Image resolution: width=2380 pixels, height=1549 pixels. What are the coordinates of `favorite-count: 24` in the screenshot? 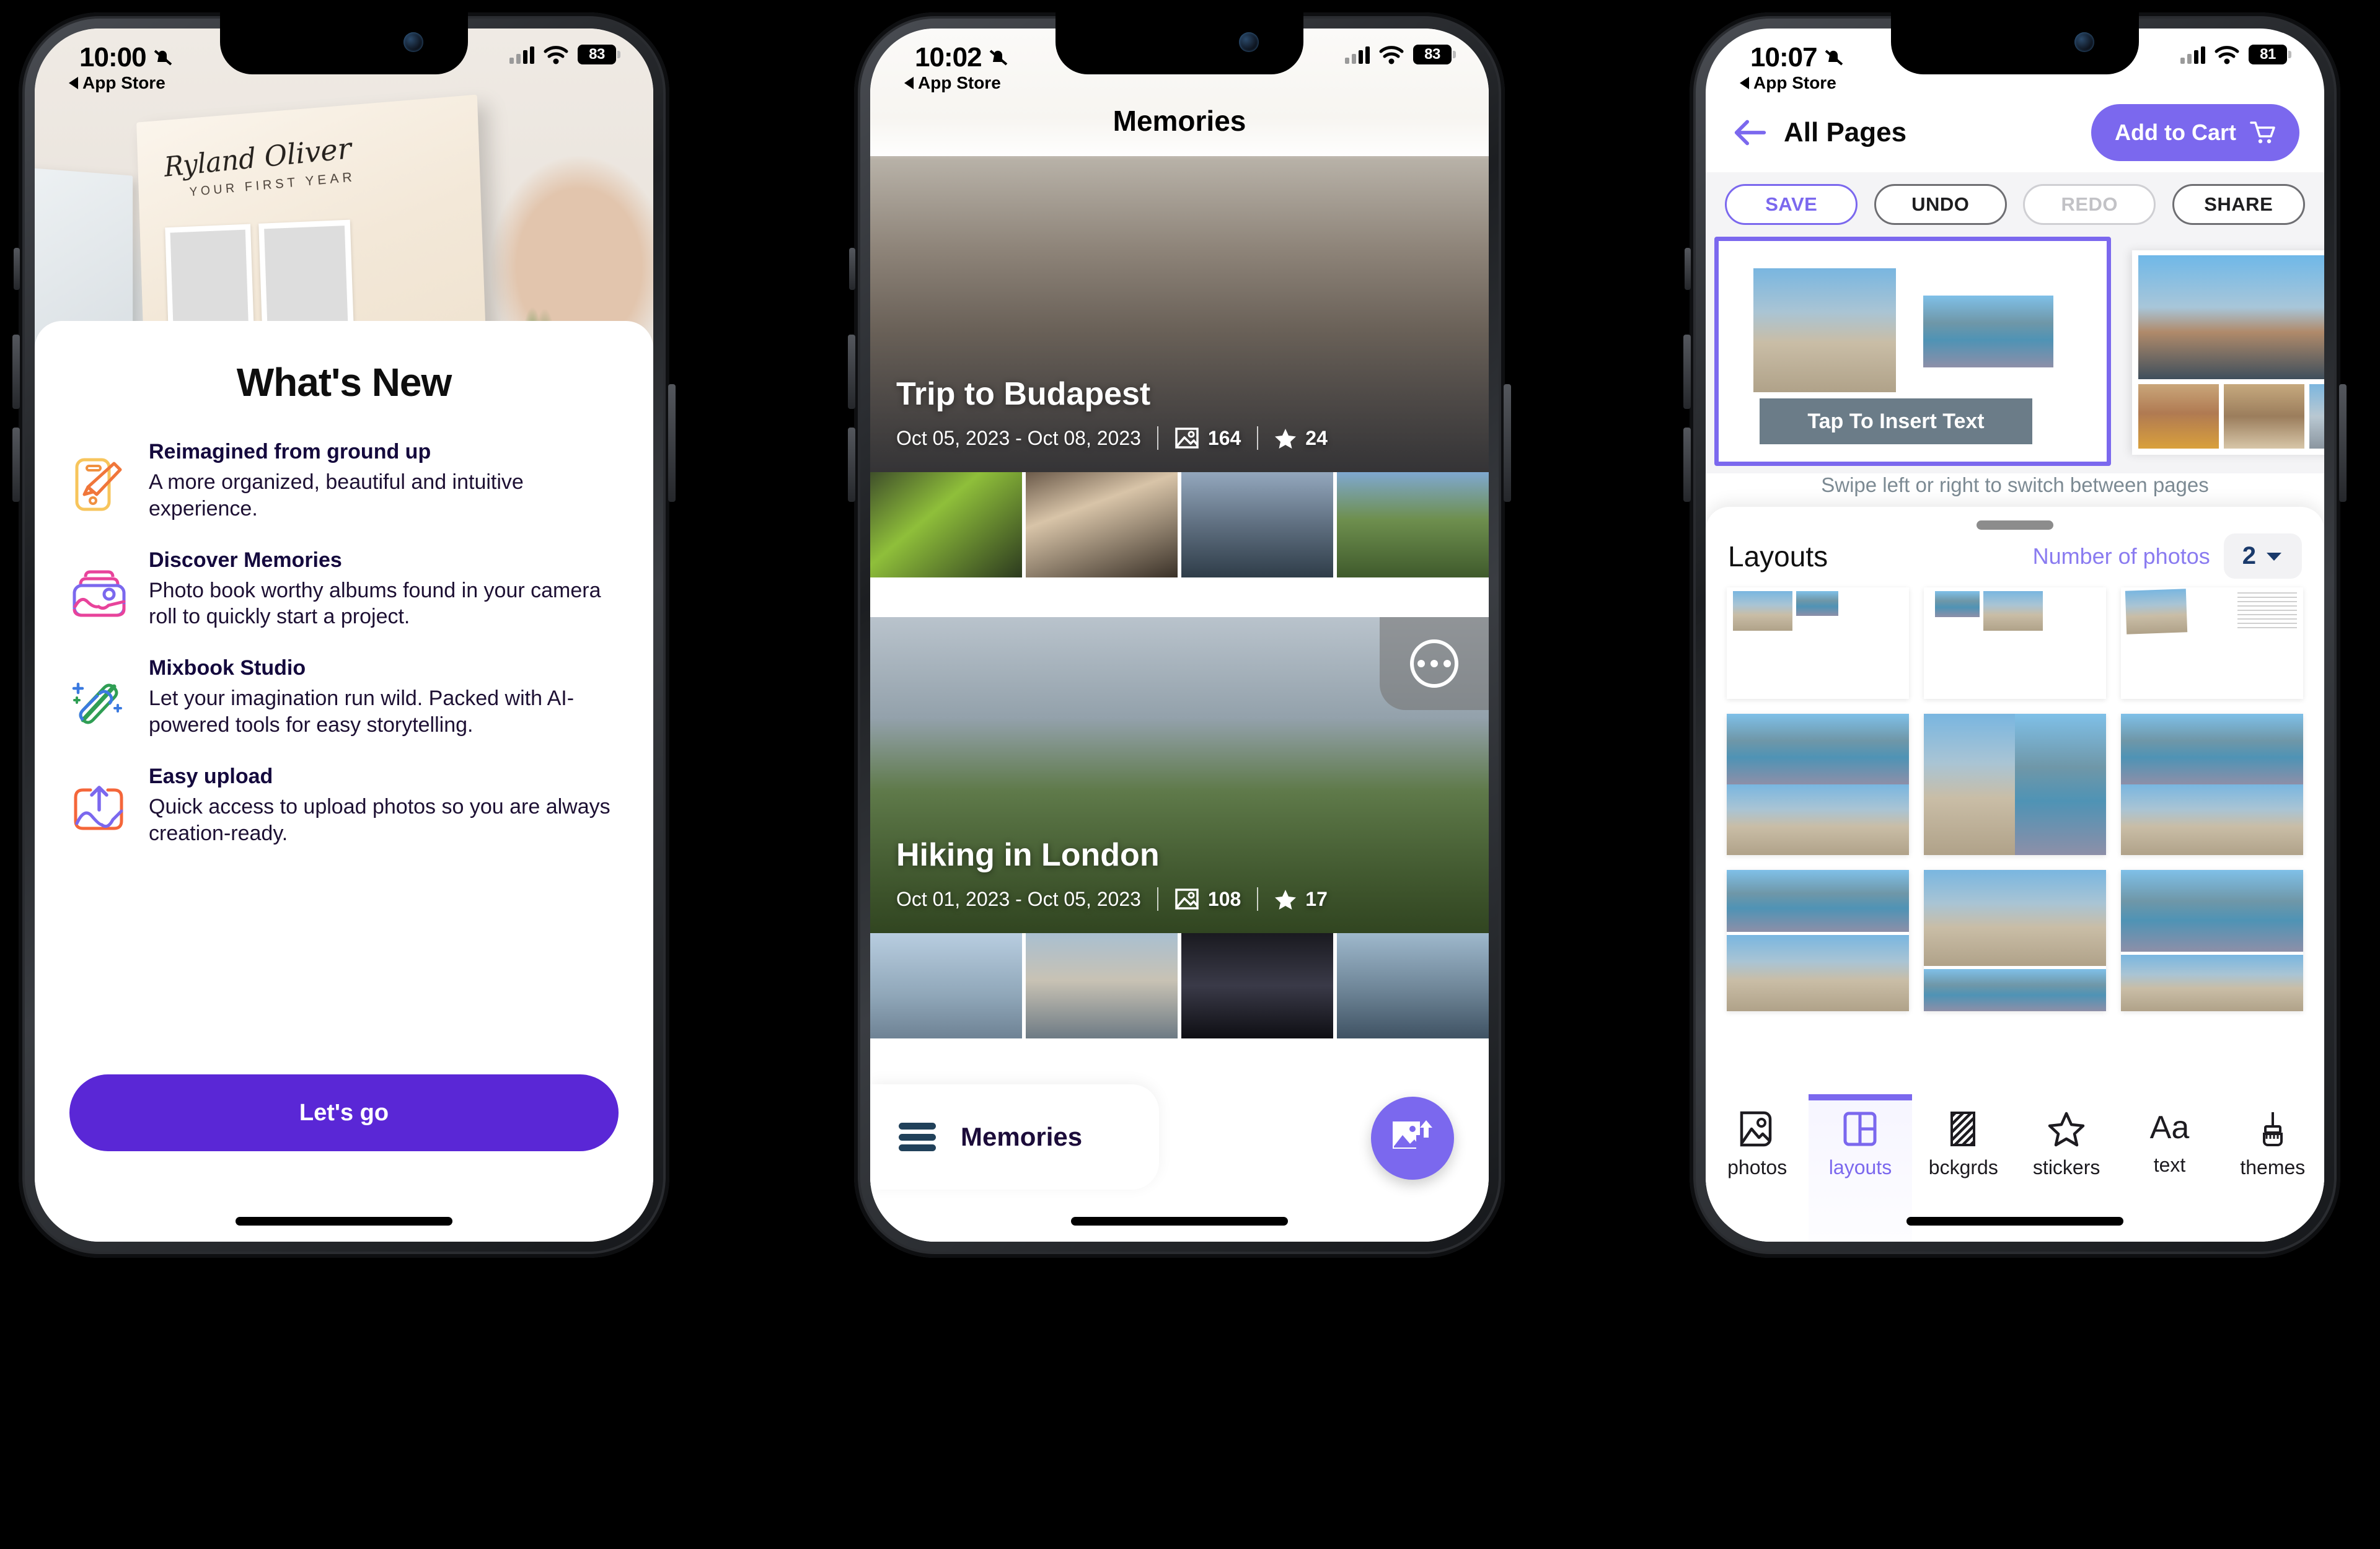 It's located at (1301, 438).